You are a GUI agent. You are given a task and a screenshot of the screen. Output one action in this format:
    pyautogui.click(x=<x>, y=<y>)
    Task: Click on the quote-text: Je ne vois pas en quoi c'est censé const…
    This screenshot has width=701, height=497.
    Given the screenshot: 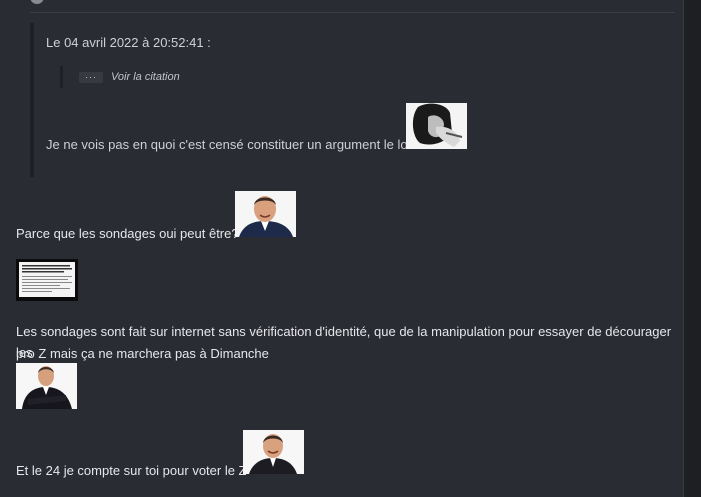 What is the action you would take?
    pyautogui.click(x=232, y=144)
    